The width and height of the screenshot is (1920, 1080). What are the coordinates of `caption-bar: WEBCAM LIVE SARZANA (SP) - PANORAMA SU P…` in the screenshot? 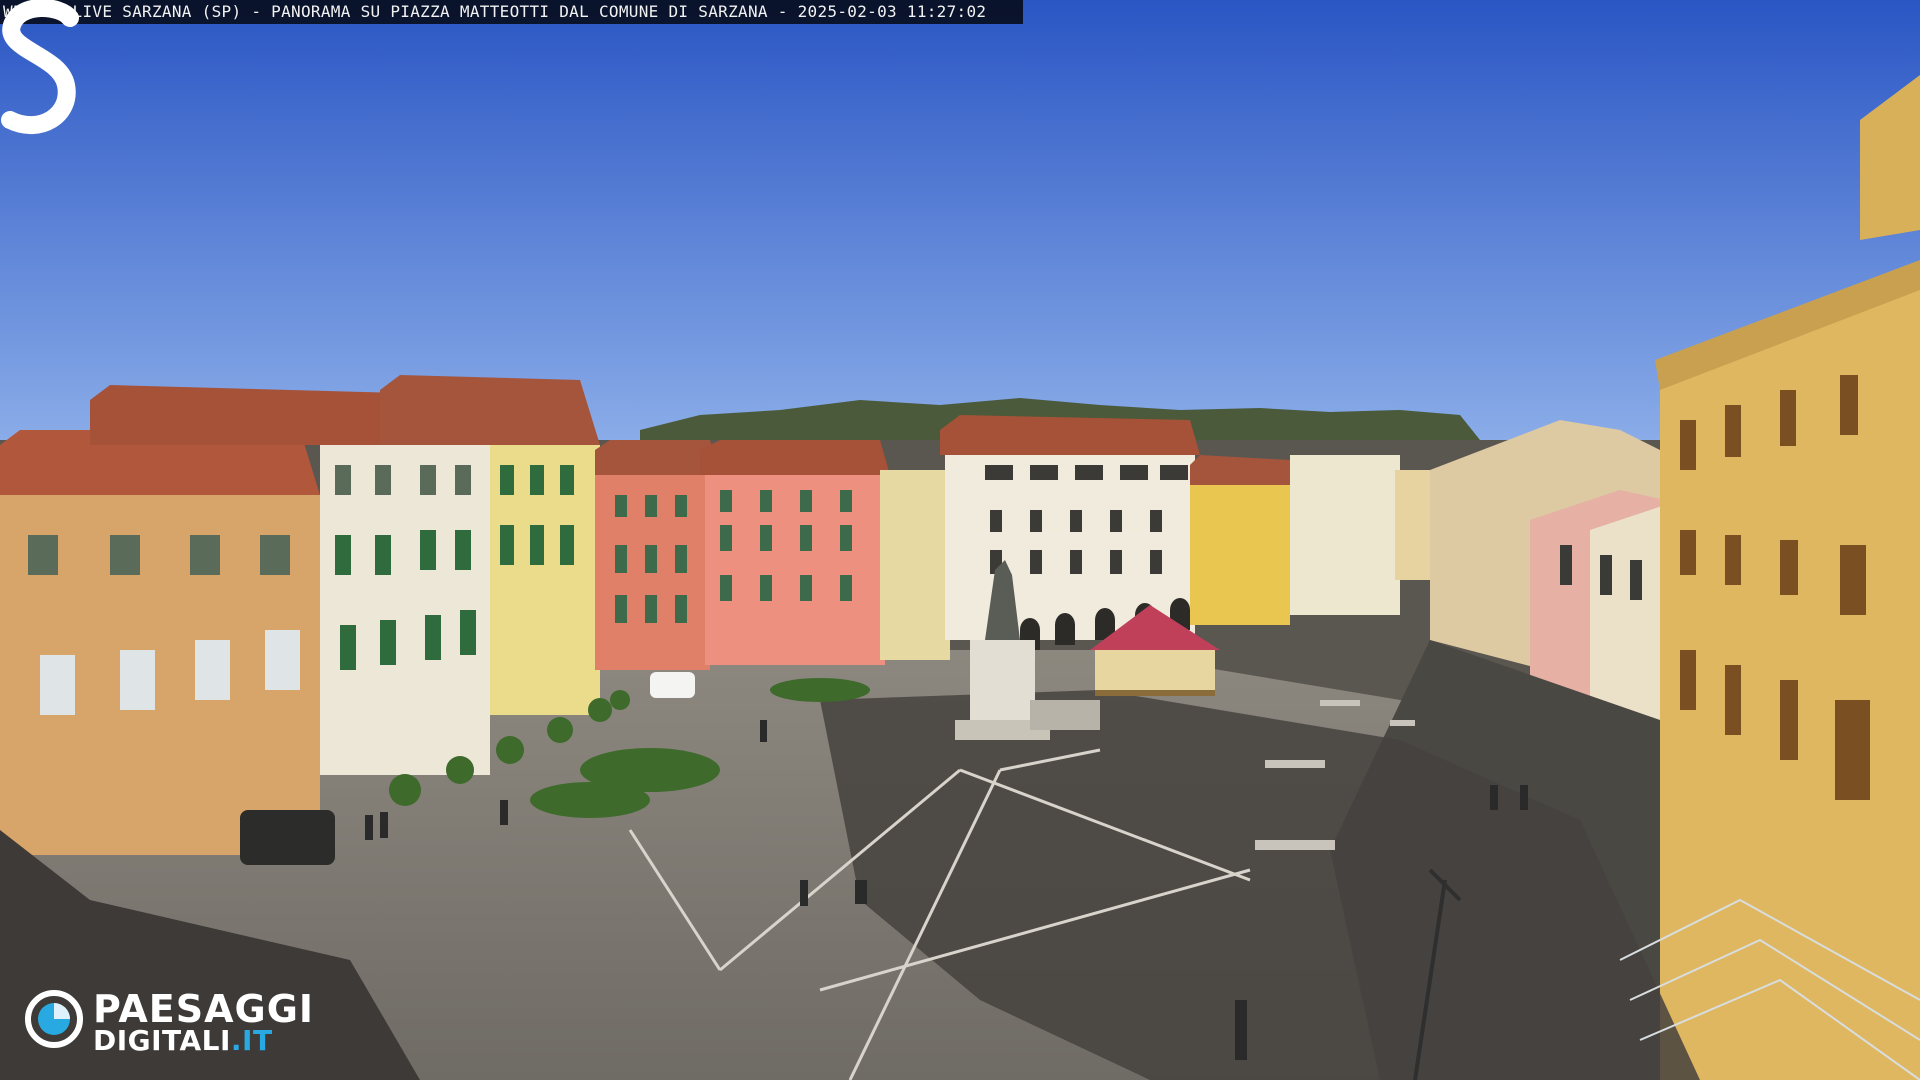 It's located at (511, 12).